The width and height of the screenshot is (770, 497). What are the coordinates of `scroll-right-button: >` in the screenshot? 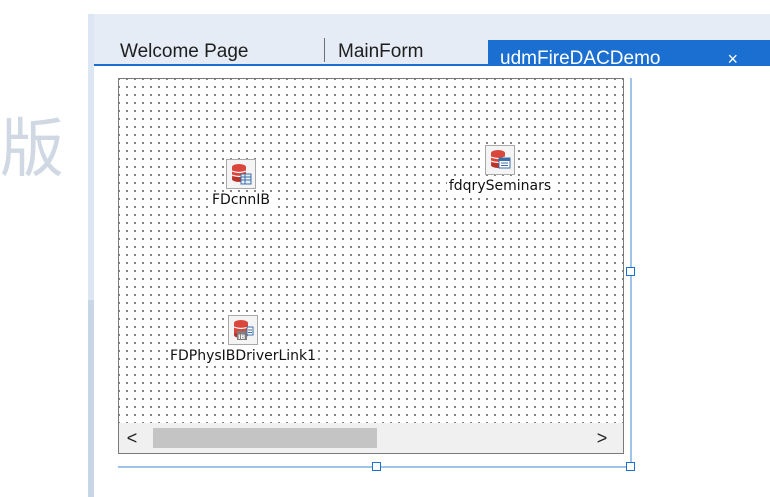 It's located at (602, 438).